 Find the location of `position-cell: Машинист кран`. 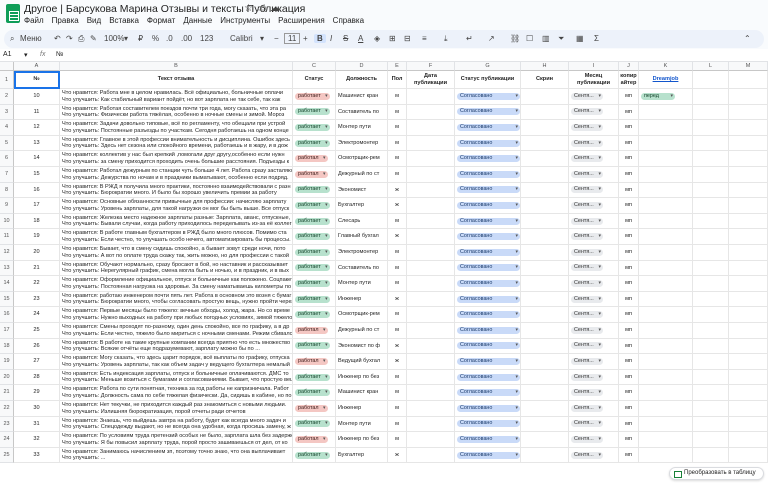

position-cell: Машинист кран is located at coordinates (362, 97).